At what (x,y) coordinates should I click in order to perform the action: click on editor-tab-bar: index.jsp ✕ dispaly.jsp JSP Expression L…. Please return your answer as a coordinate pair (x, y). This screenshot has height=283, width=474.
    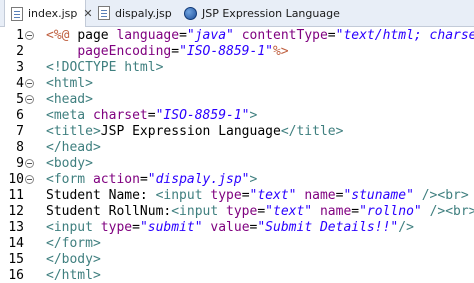
    Looking at the image, I should click on (237, 13).